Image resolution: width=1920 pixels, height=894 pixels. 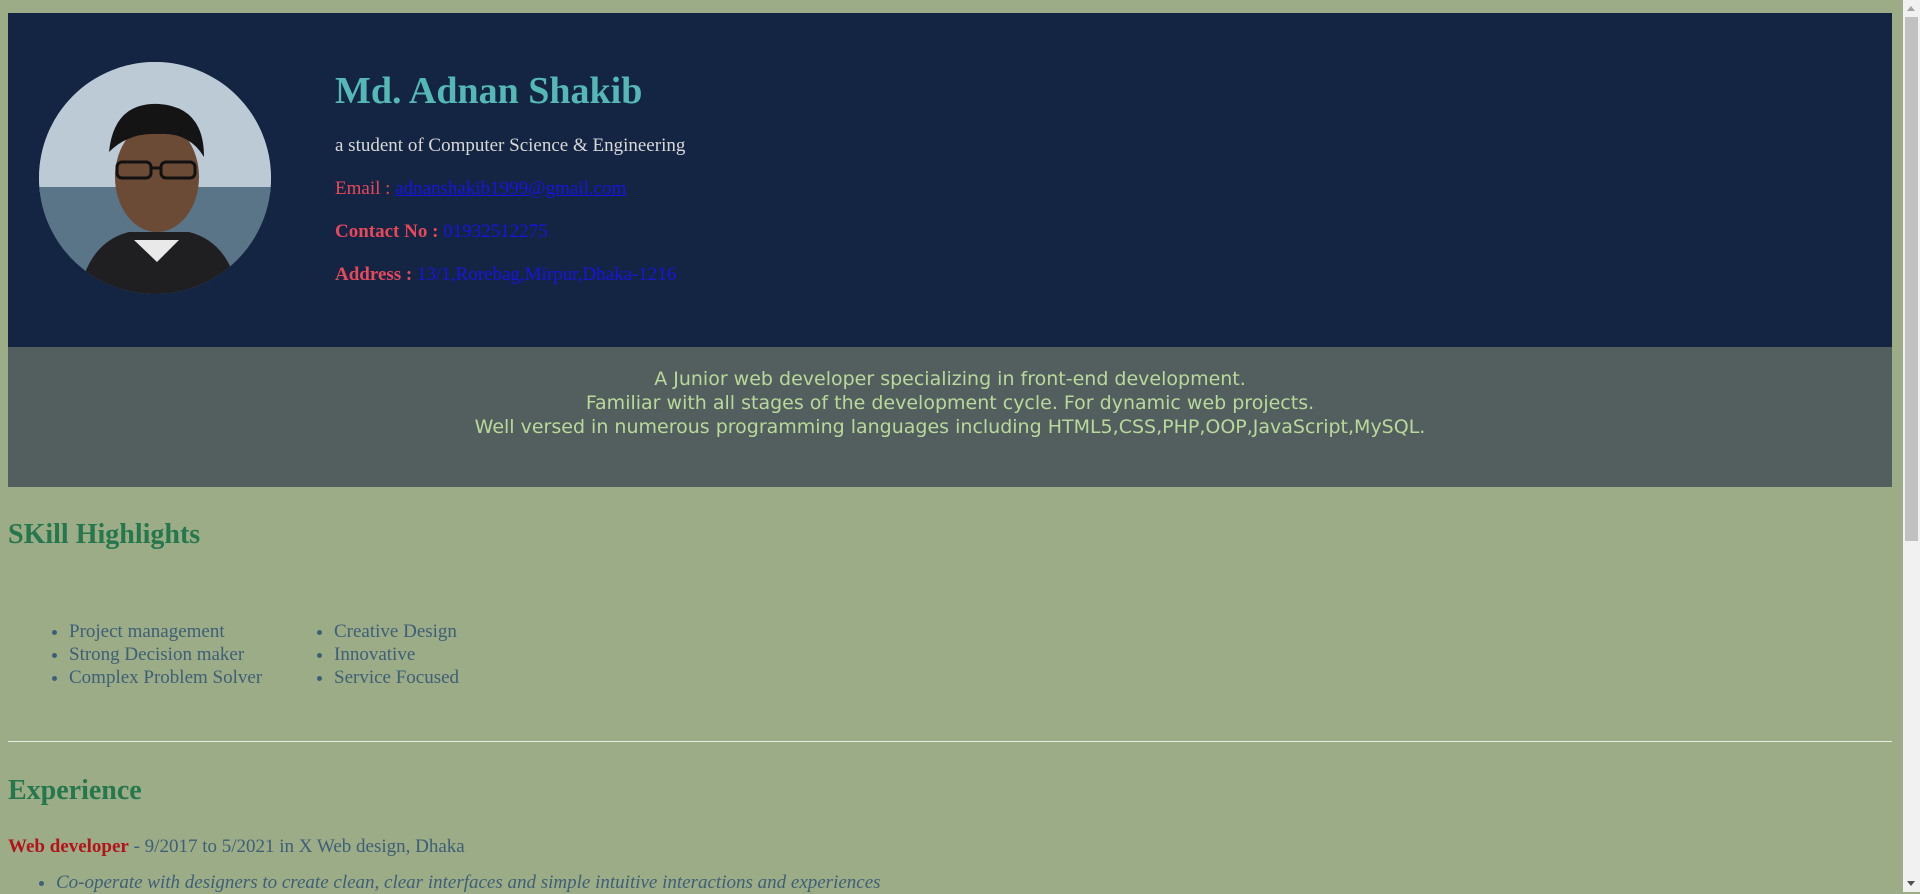 I want to click on skill-item: Strong Decision maker, so click(x=189, y=654).